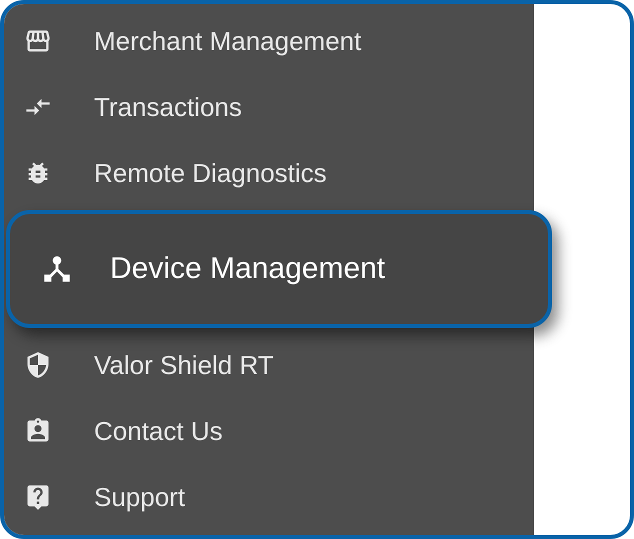  I want to click on sidebar-item: Transactions, so click(269, 107).